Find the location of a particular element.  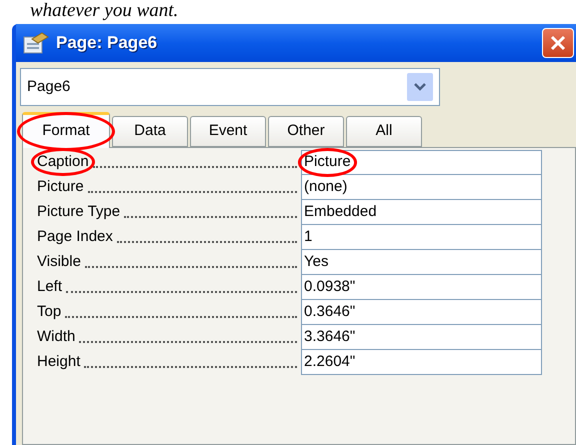

property-name: Height is located at coordinates (58, 362).